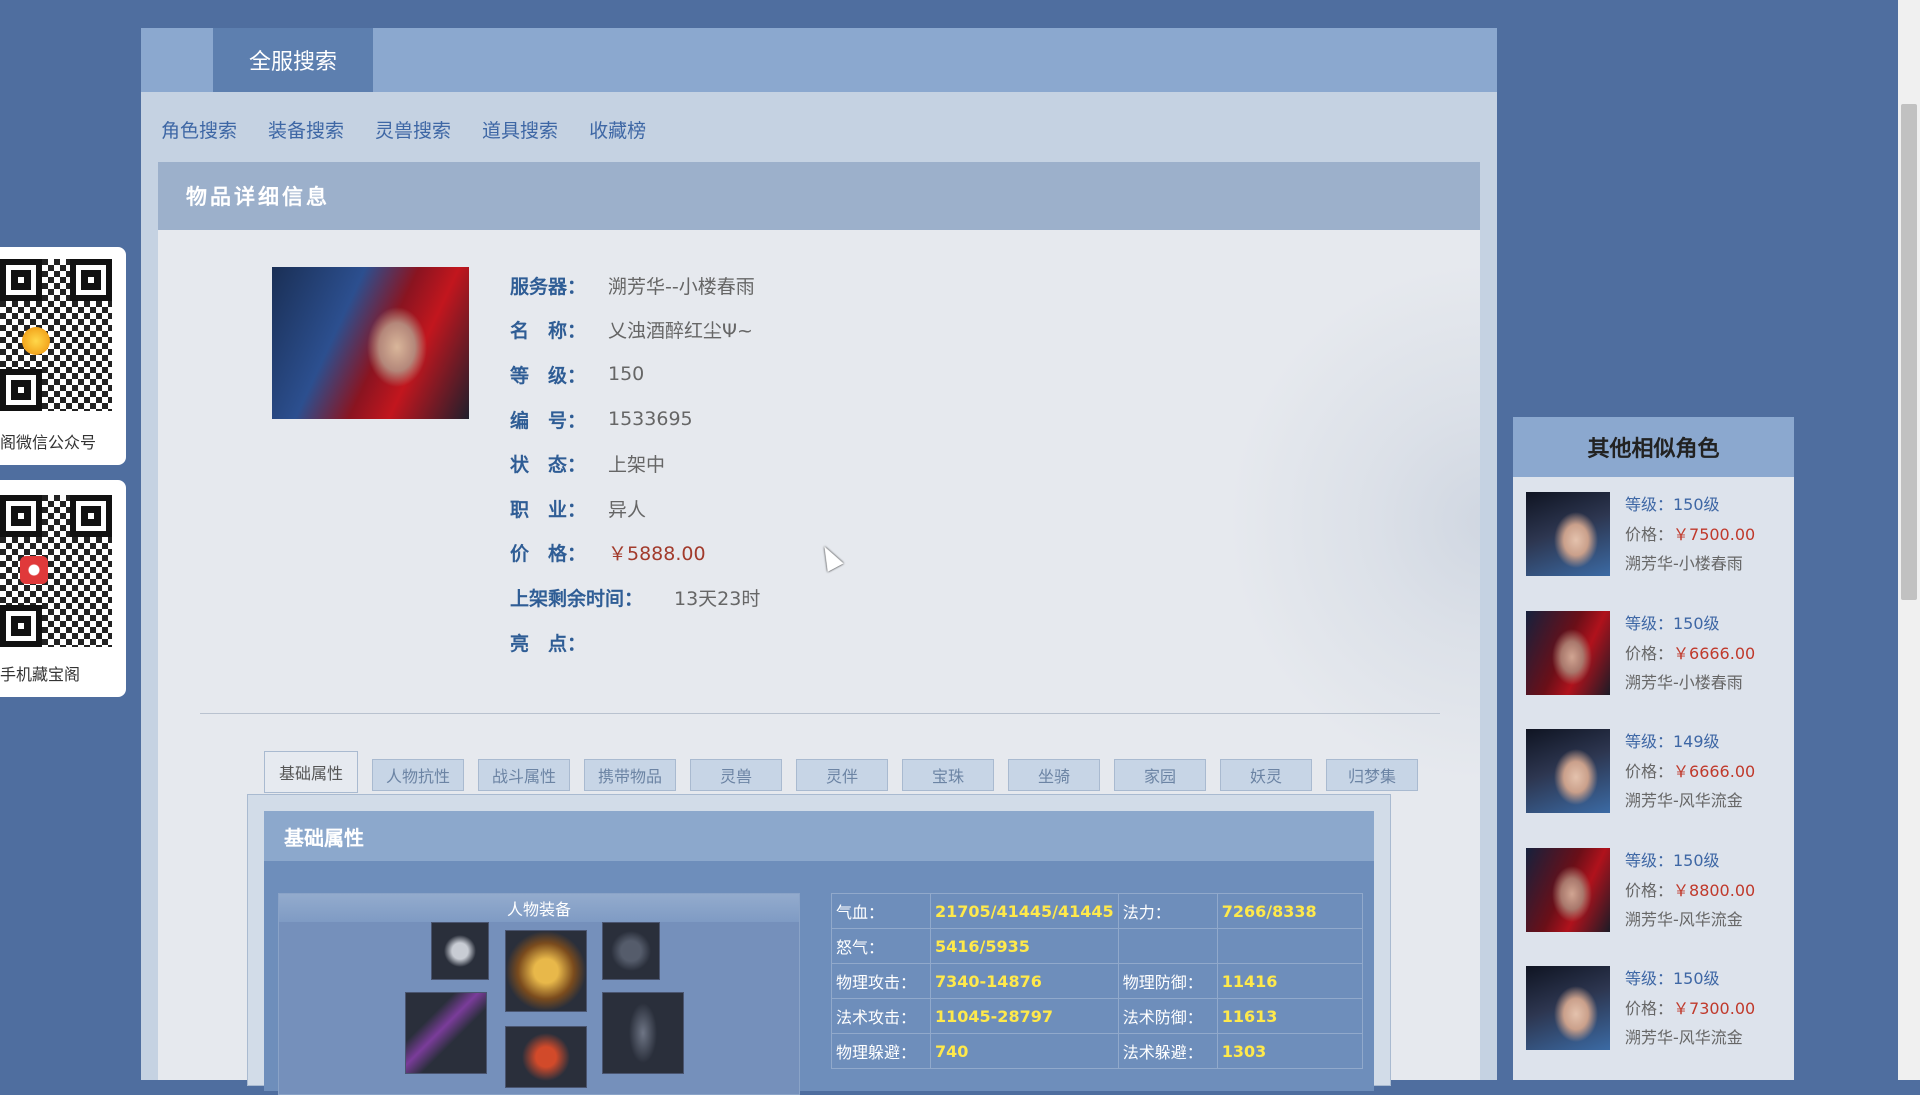 This screenshot has height=1095, width=1920. What do you see at coordinates (643, 1033) in the screenshot?
I see `equipment-slot-offhand` at bounding box center [643, 1033].